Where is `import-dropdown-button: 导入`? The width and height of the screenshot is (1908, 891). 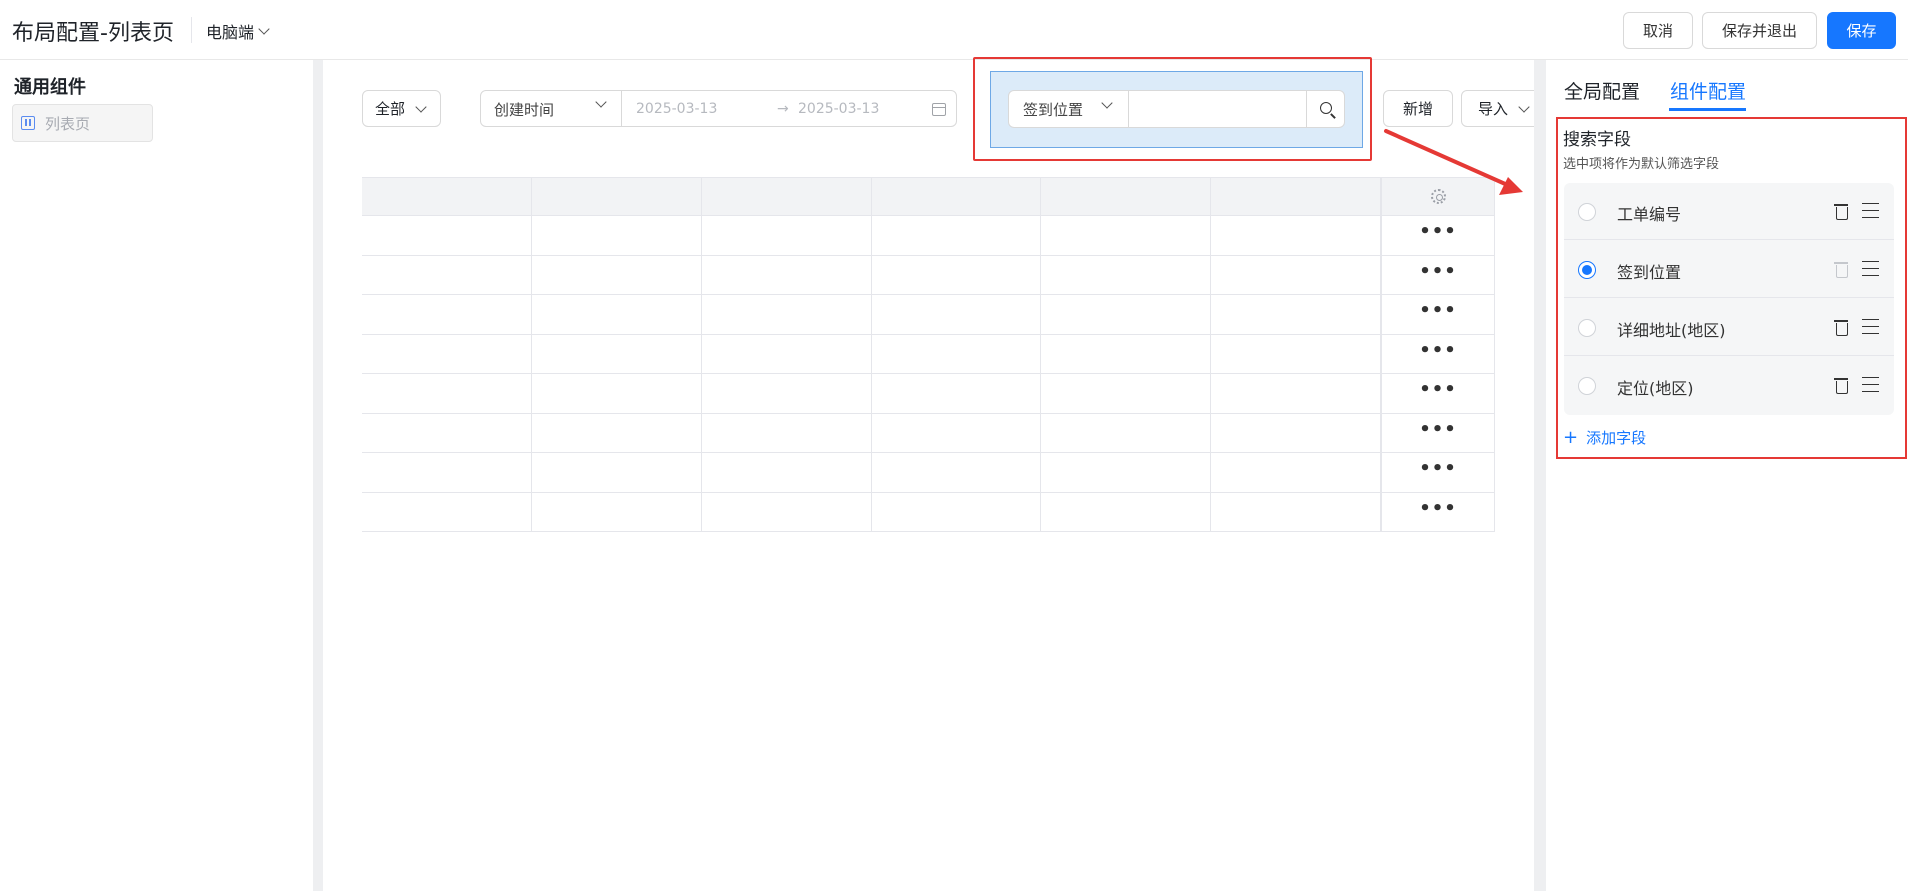
import-dropdown-button: 导入 is located at coordinates (1497, 108).